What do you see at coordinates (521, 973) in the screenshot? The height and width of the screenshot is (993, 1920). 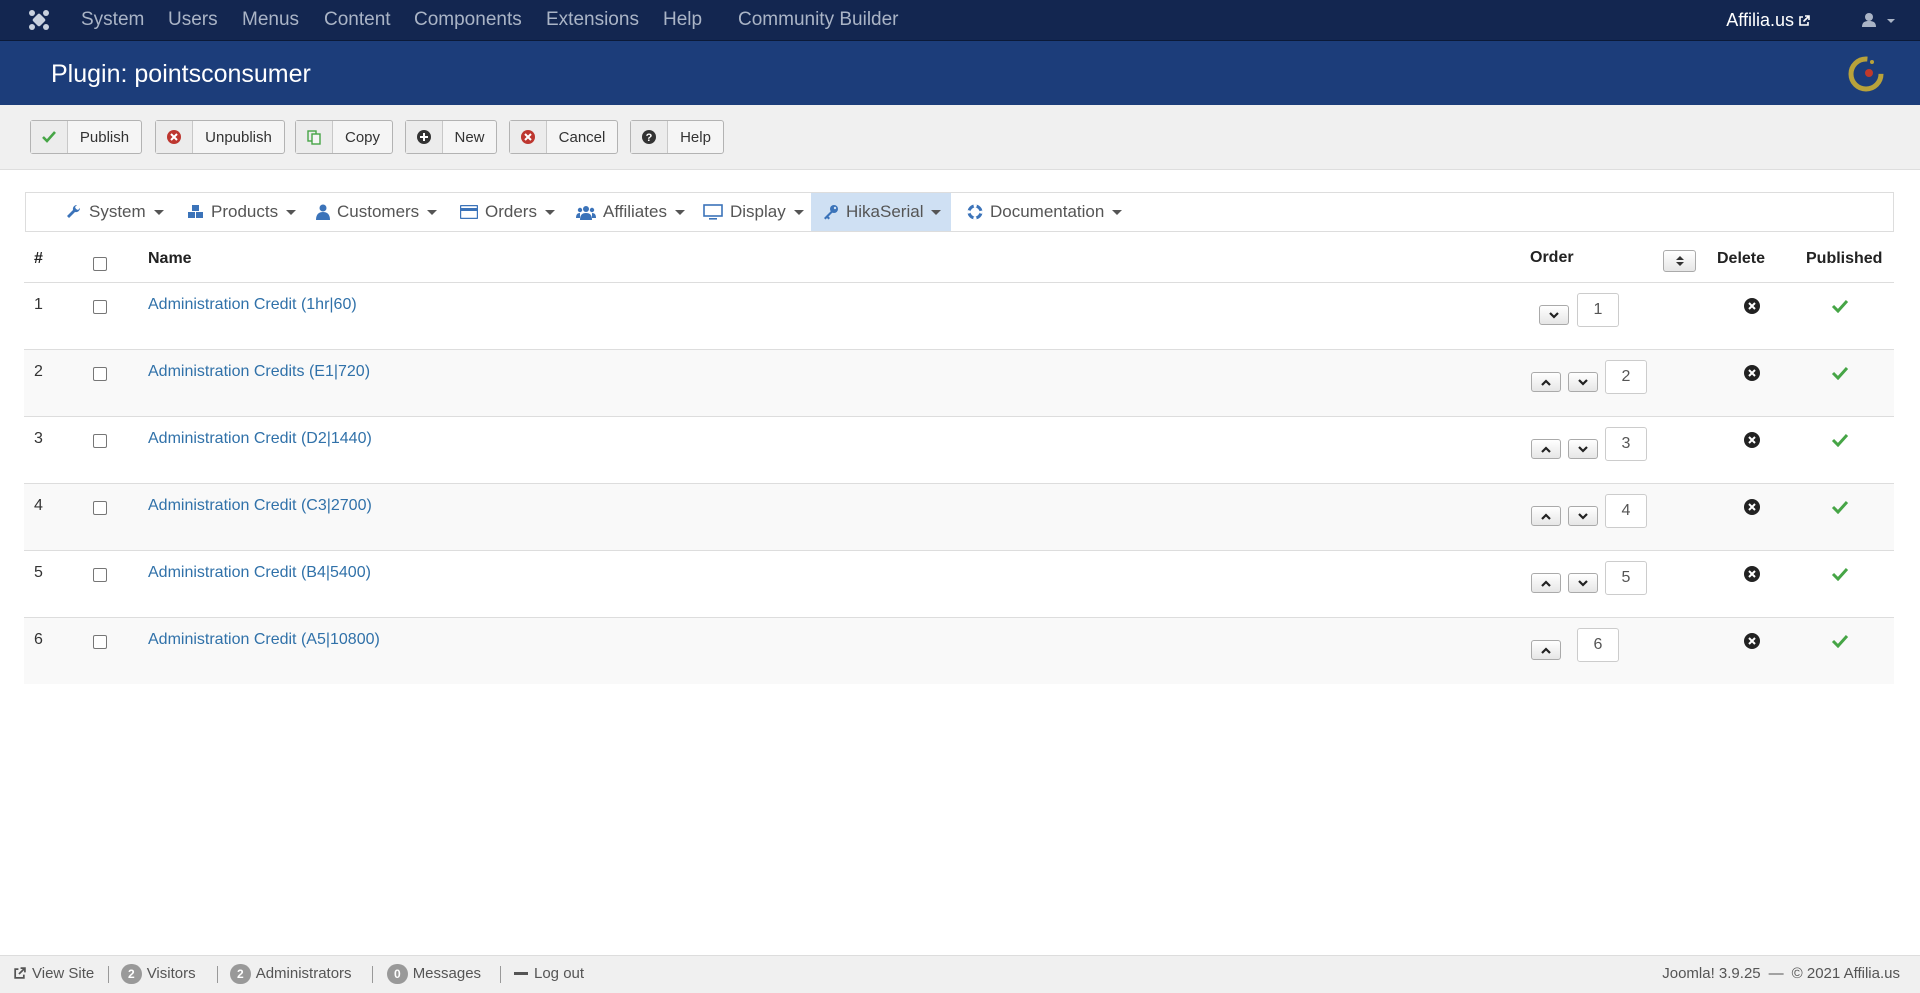 I see `minus-icon` at bounding box center [521, 973].